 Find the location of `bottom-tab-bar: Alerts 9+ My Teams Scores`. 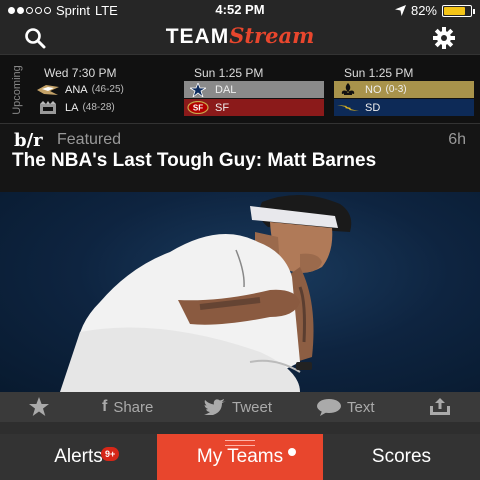

bottom-tab-bar: Alerts 9+ My Teams Scores is located at coordinates (240, 457).